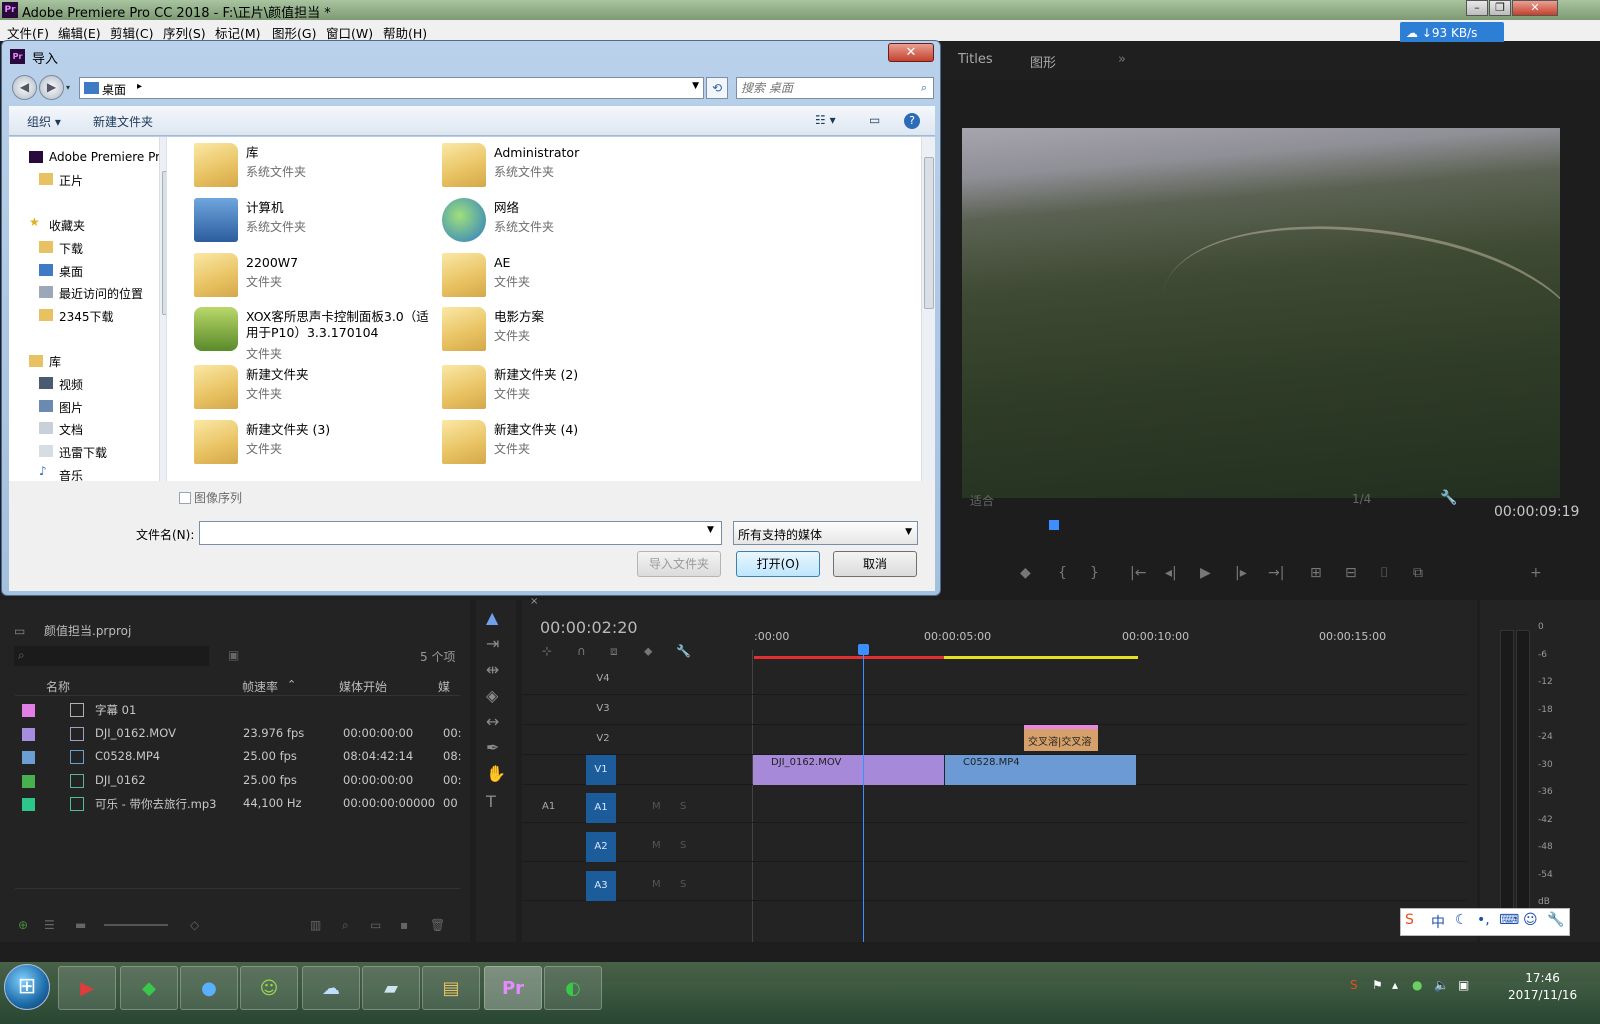 This screenshot has width=1600, height=1024. What do you see at coordinates (391, 988) in the screenshot?
I see `notes-icon: ▰` at bounding box center [391, 988].